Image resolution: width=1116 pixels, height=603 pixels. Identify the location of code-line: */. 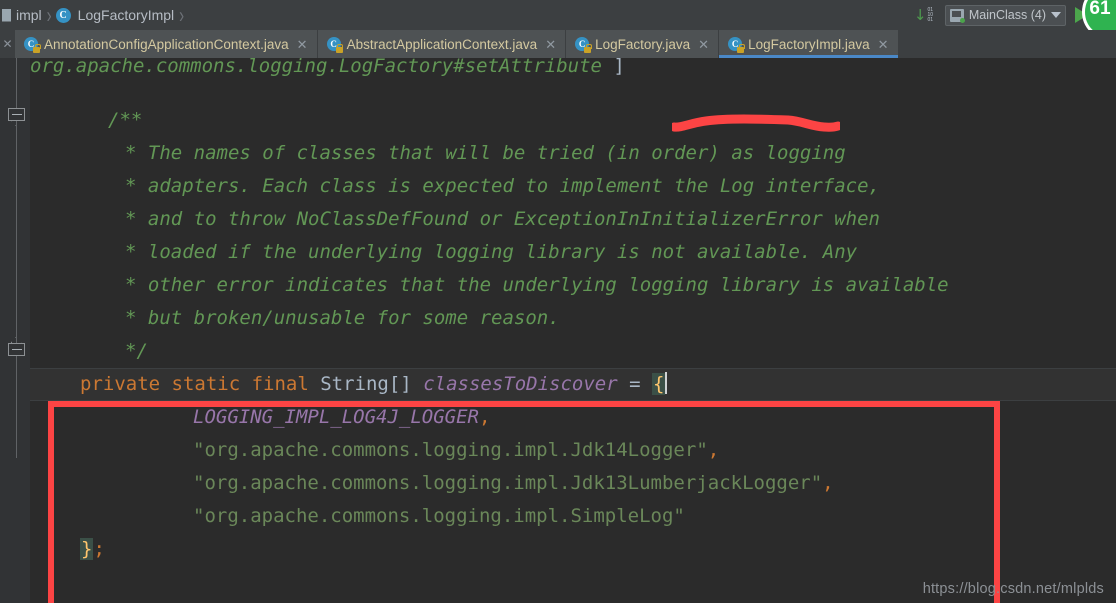
(136, 351).